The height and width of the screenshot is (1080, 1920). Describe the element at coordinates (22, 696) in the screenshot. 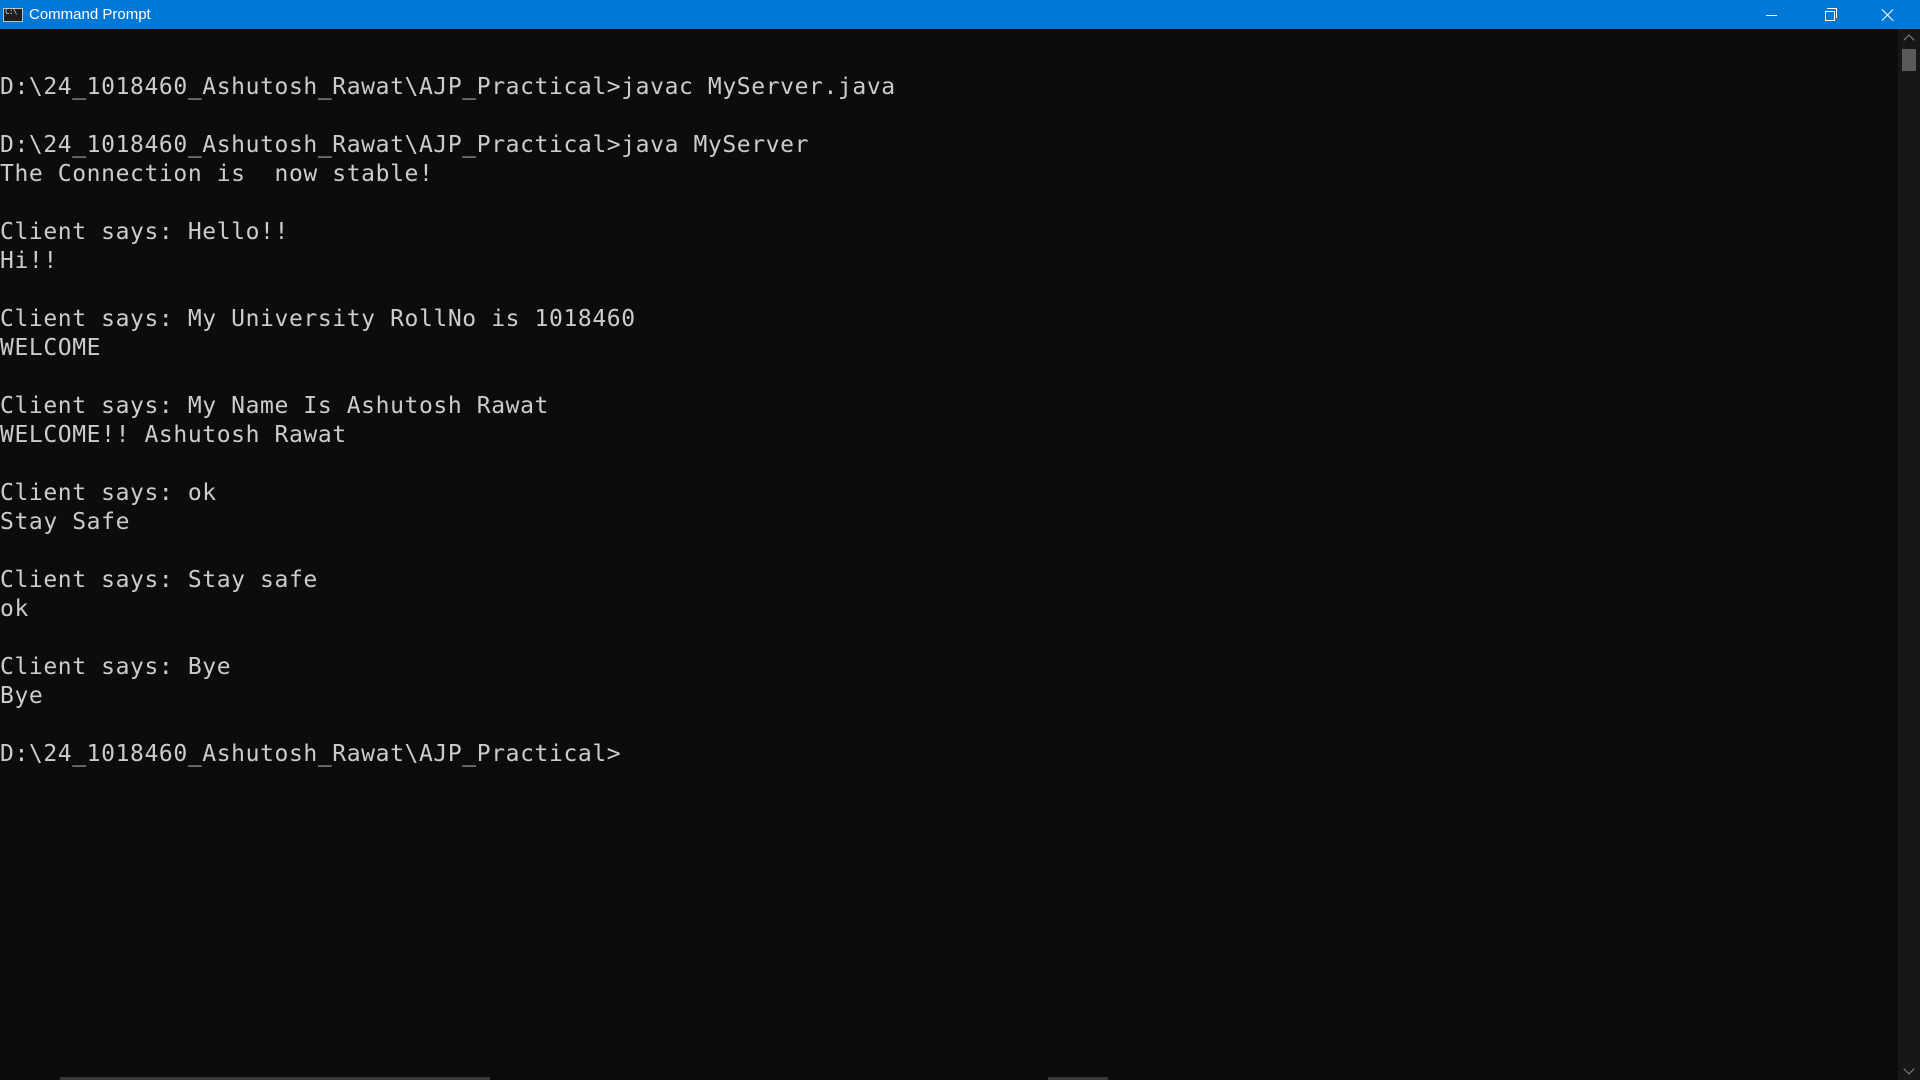

I see `console-line: Bye` at that location.